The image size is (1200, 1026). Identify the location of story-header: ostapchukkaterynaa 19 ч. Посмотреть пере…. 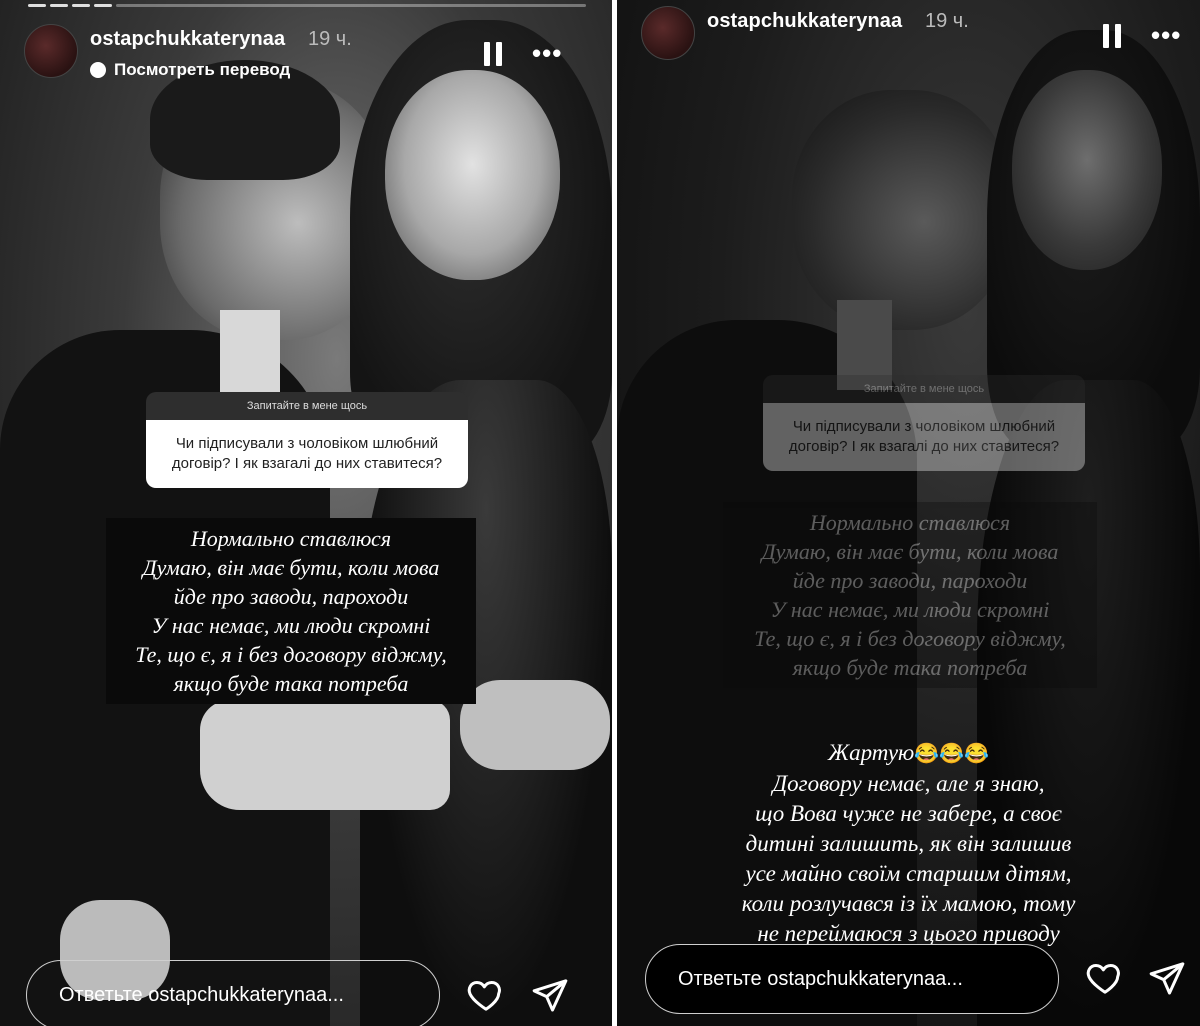
(306, 47).